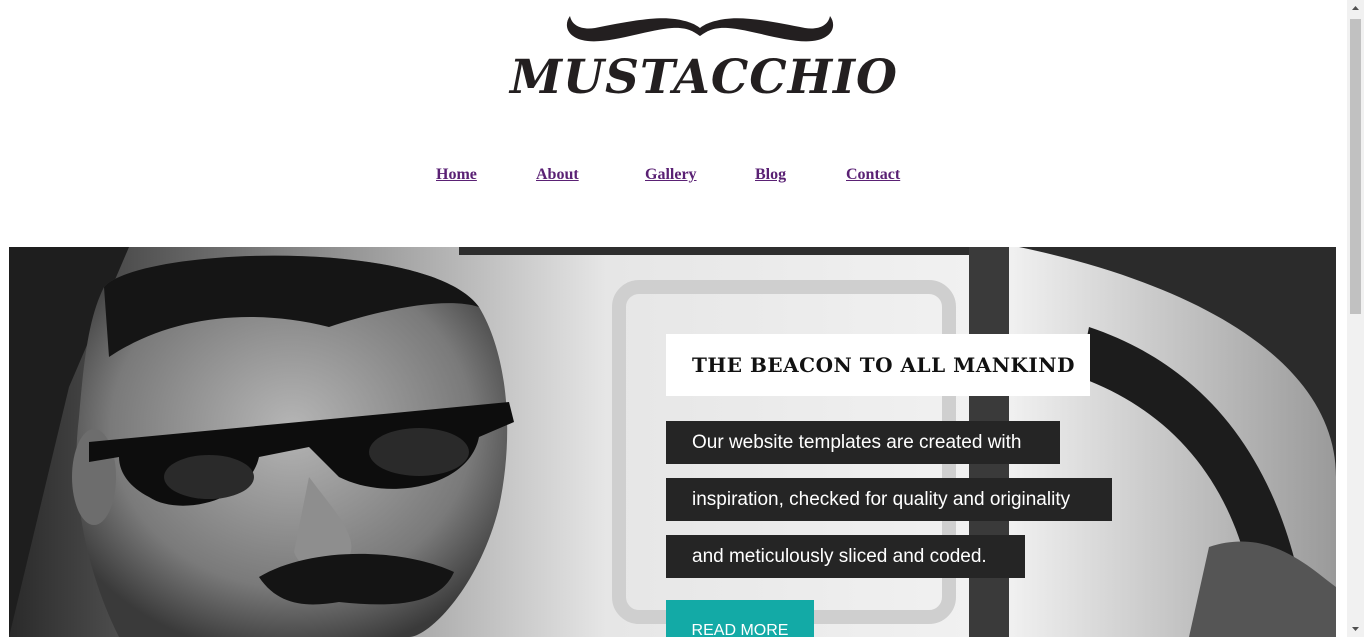 Image resolution: width=1364 pixels, height=637 pixels. Describe the element at coordinates (883, 365) in the screenshot. I see `hero-title: THE BEACON TO ALL MANKIND` at that location.